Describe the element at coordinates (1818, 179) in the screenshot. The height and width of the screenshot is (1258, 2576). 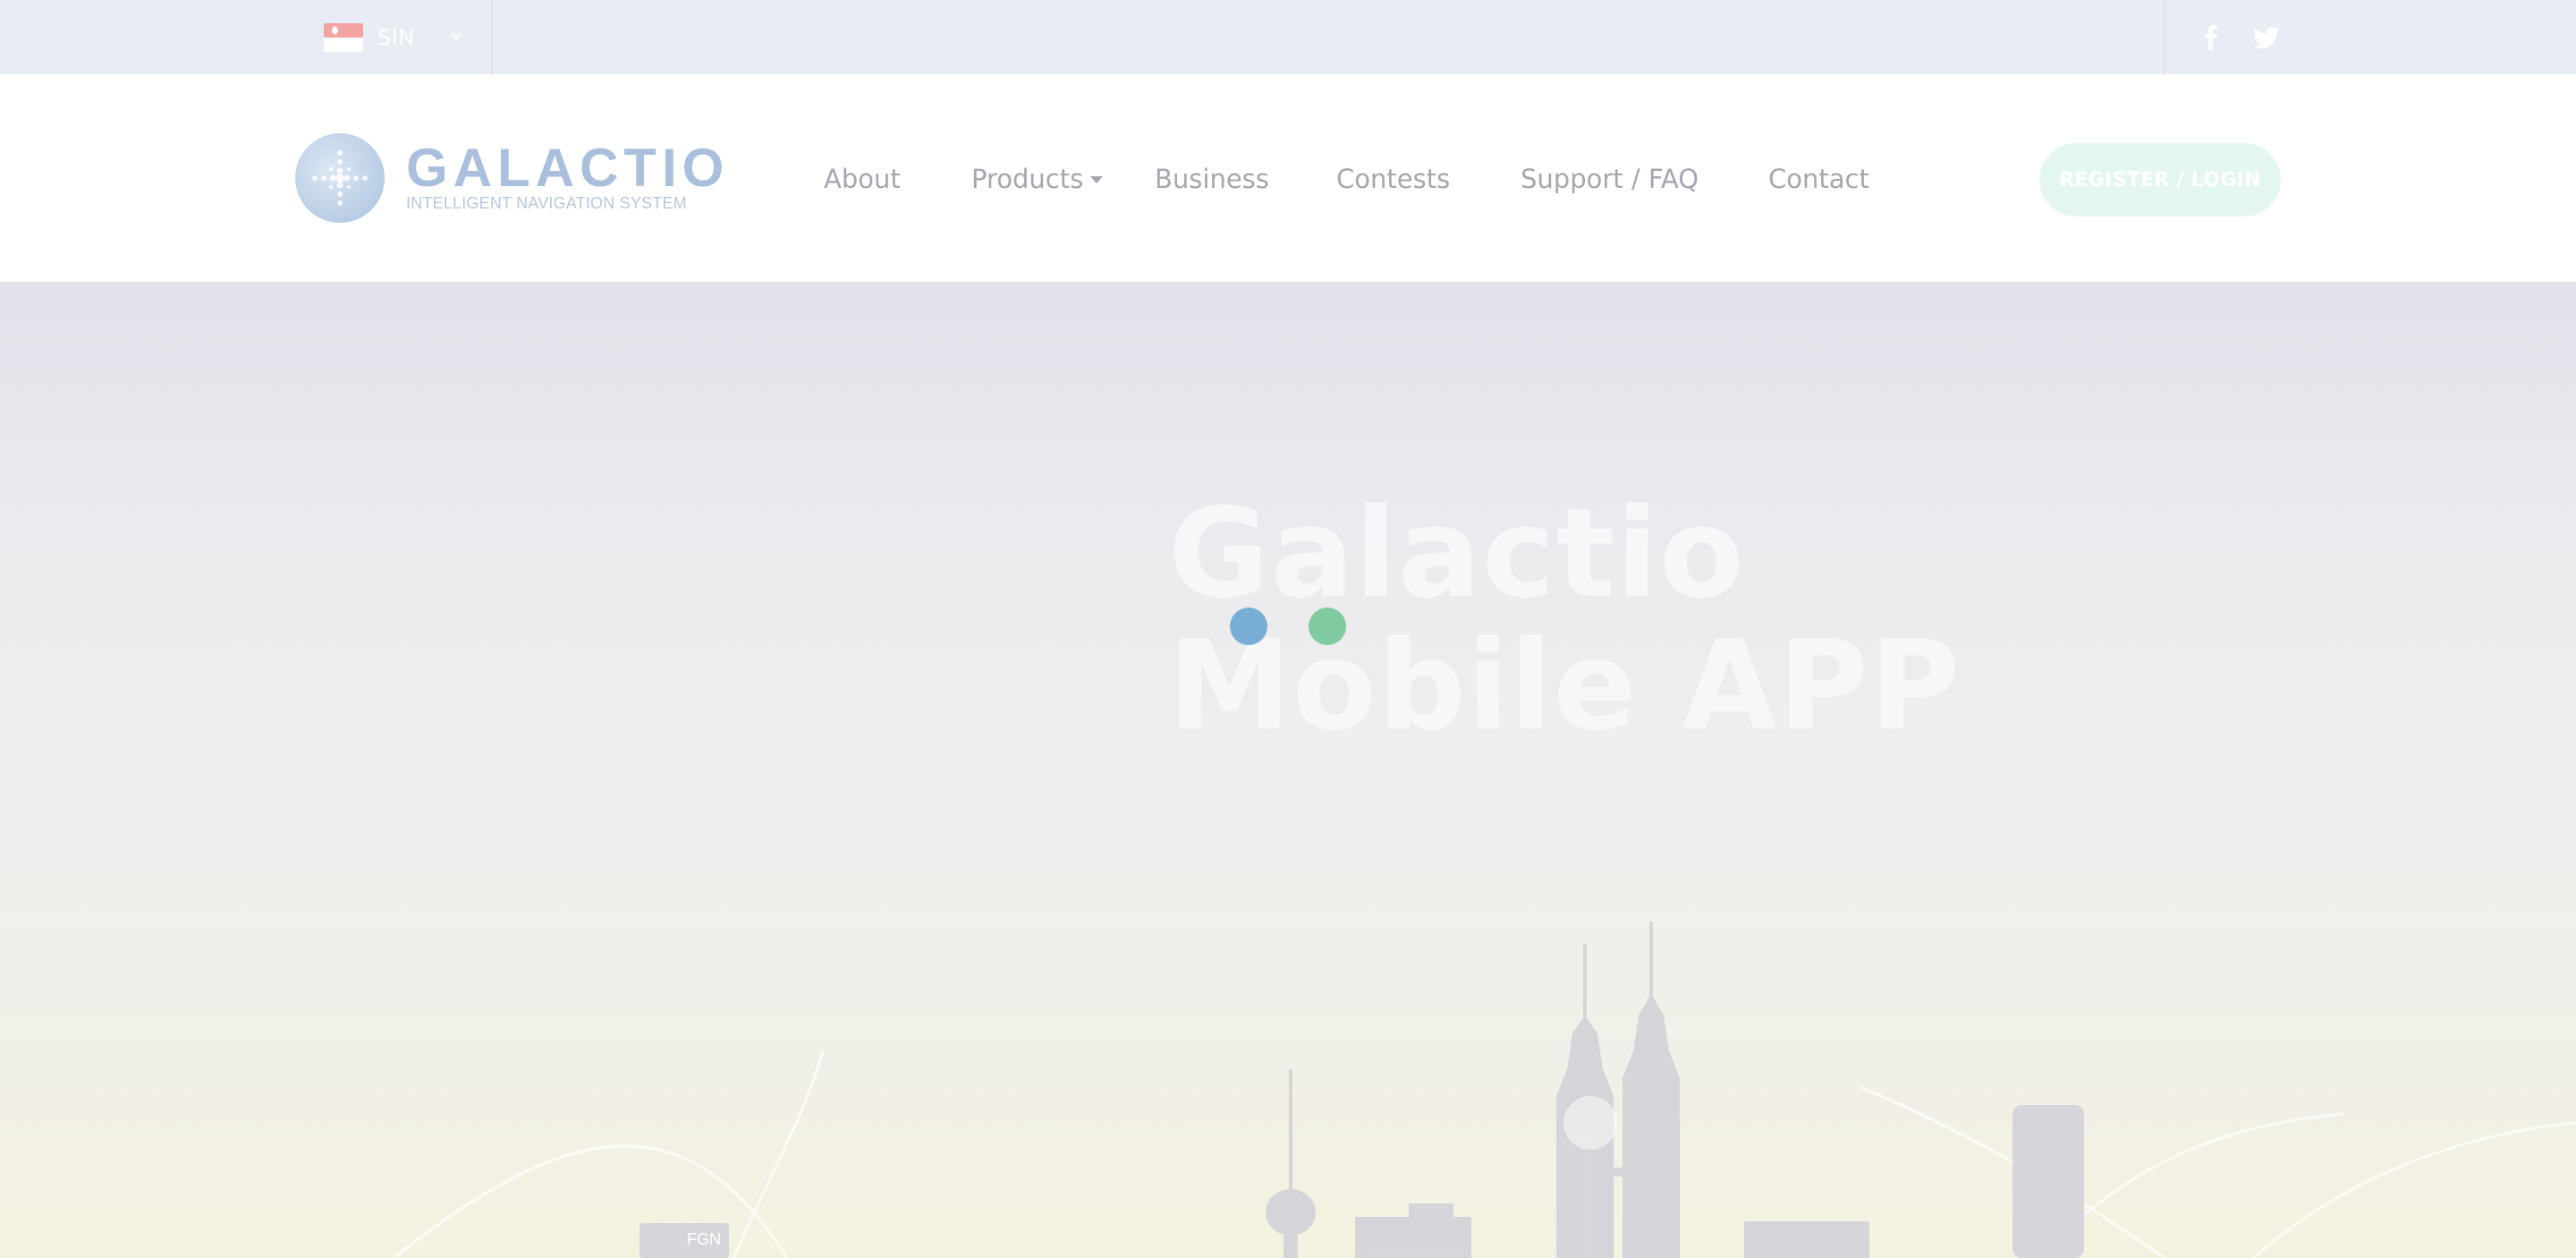
I see `nav-contact: Contact` at that location.